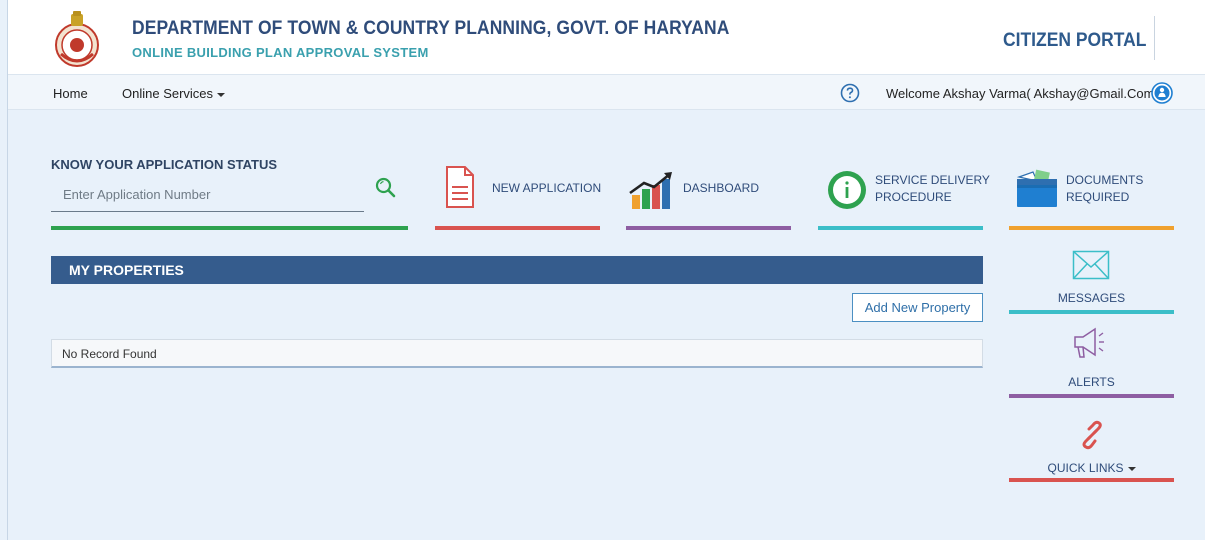 The width and height of the screenshot is (1205, 540). I want to click on side-messages-label: MESSAGES, so click(1091, 298).